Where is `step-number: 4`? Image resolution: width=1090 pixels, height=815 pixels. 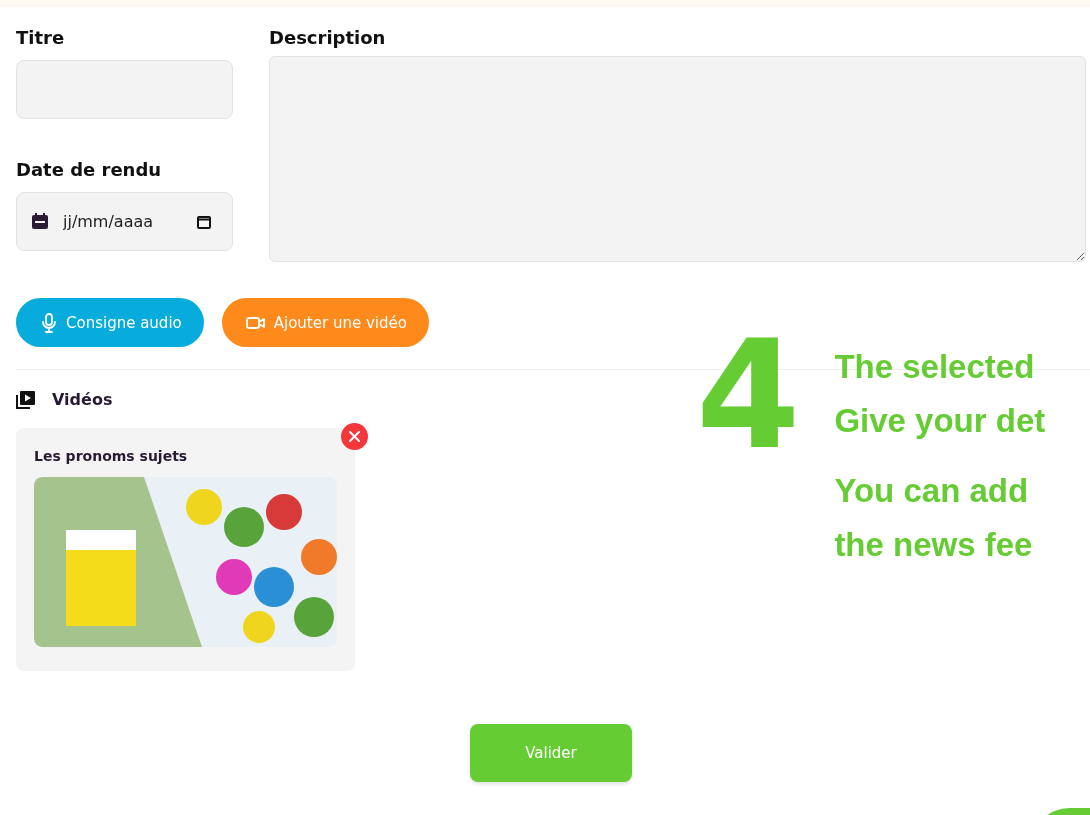 step-number: 4 is located at coordinates (748, 395).